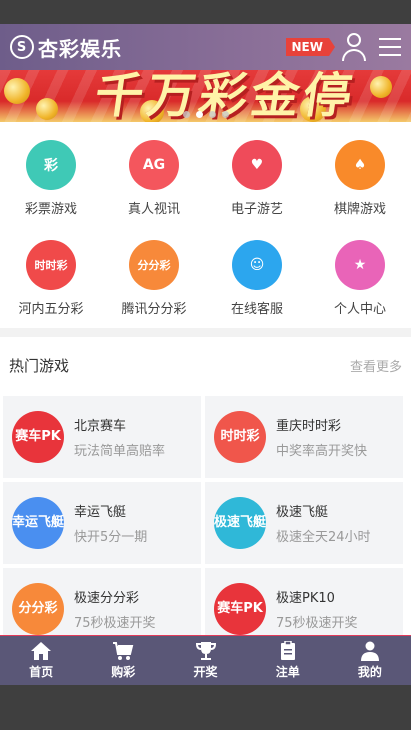 The width and height of the screenshot is (411, 730). I want to click on game-card: 极速飞艇 极速飞艇 极速全天24小时, so click(304, 523).